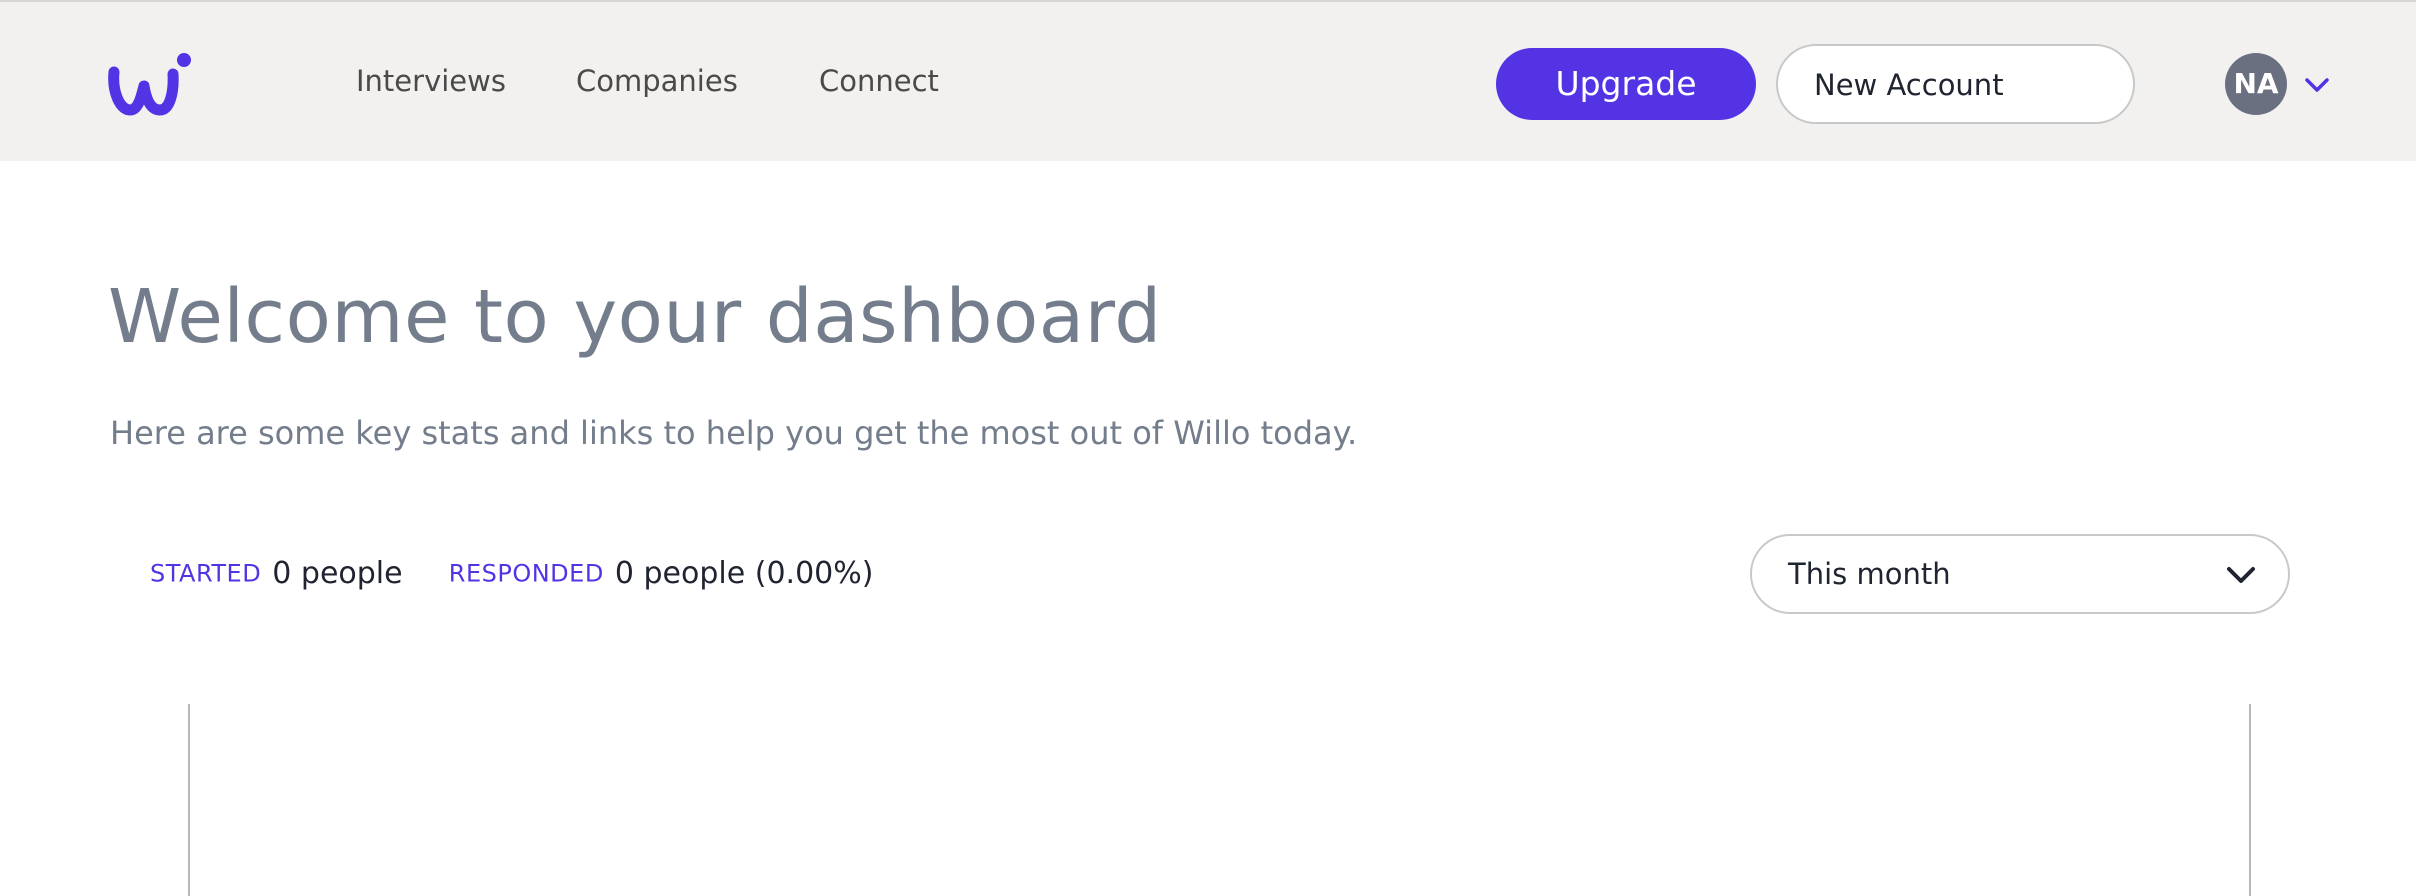  What do you see at coordinates (657, 81) in the screenshot?
I see `nav-companies: Companies` at bounding box center [657, 81].